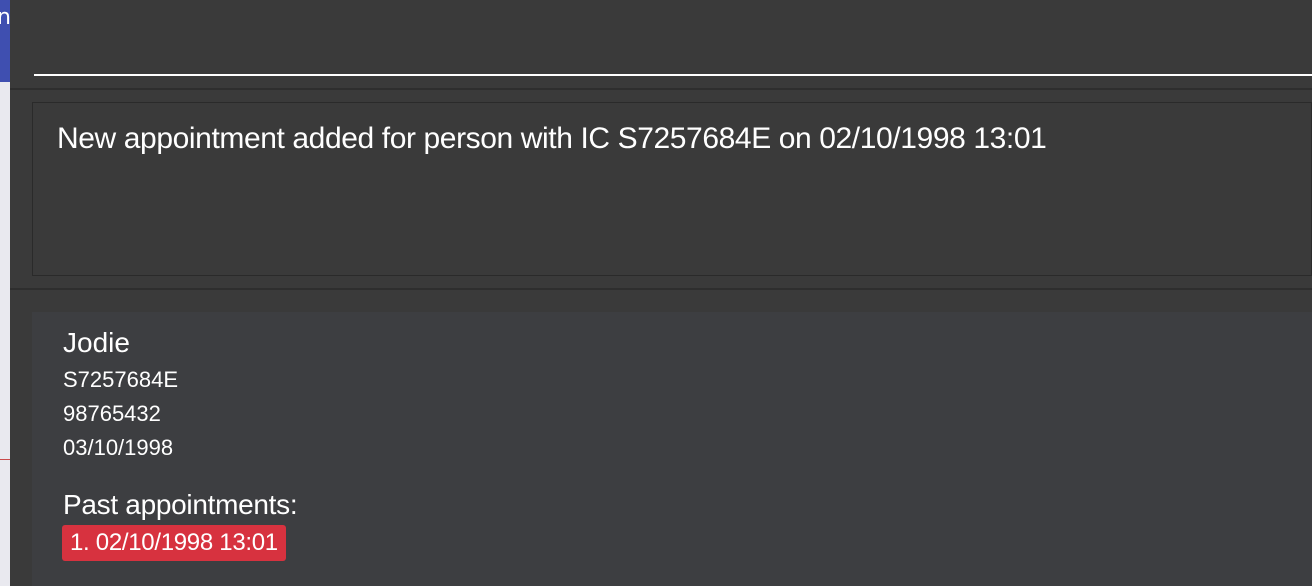 This screenshot has width=1312, height=586. Describe the element at coordinates (5, 459) in the screenshot. I see `adjacent-window-divider` at that location.